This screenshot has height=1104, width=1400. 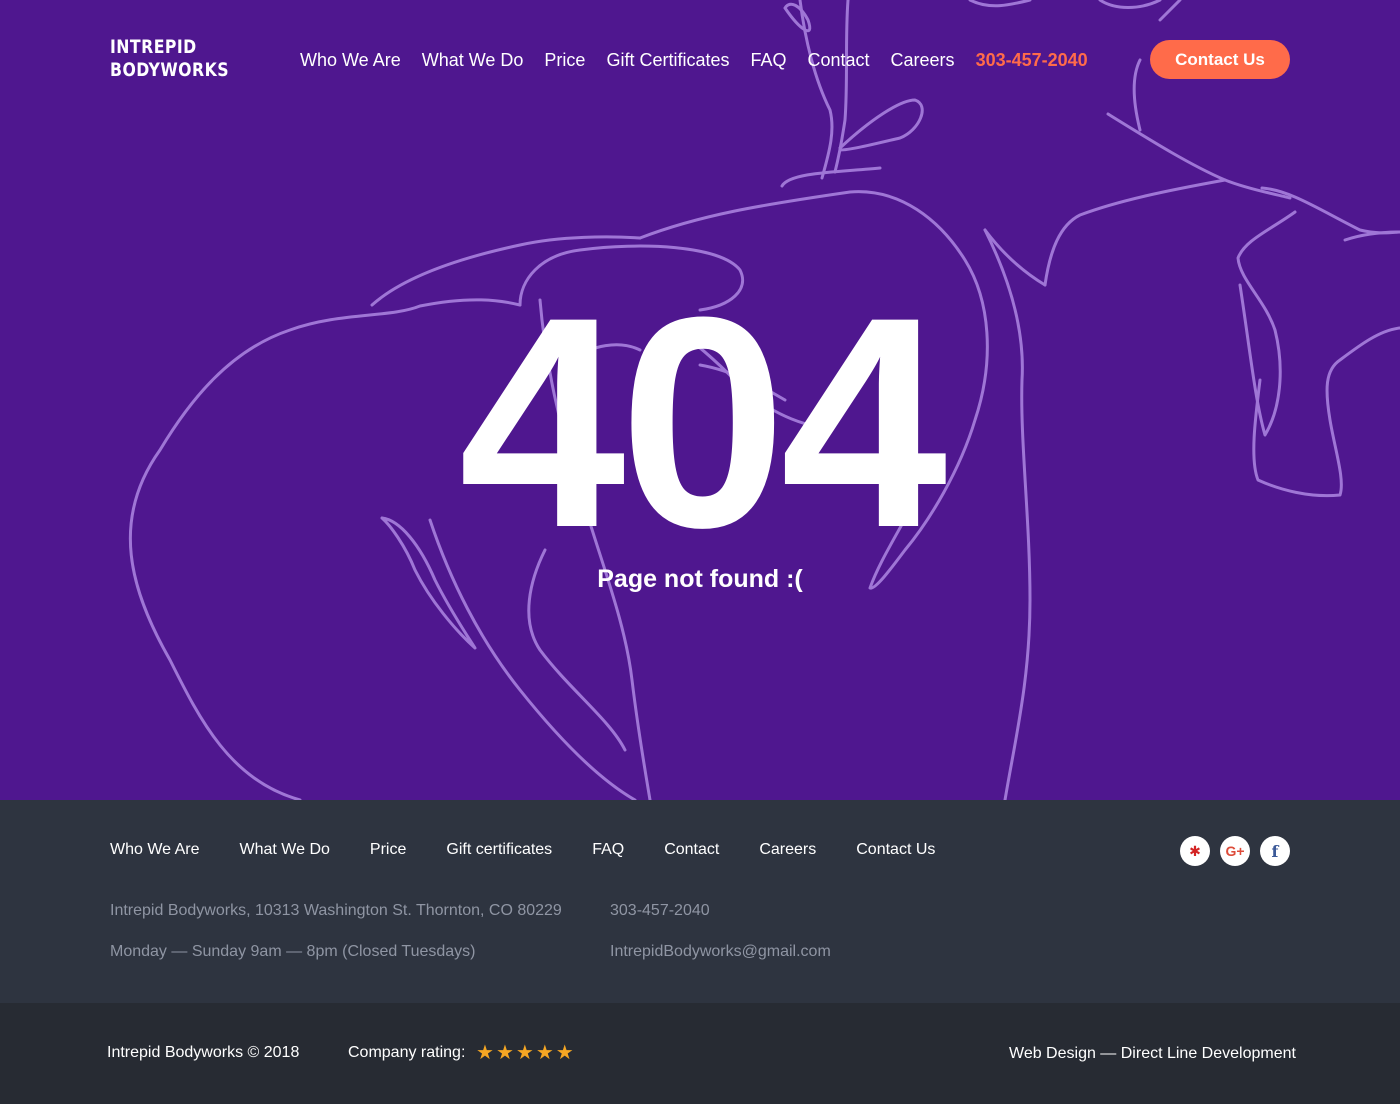 I want to click on logo-line-1: Intrepid, so click(x=153, y=47).